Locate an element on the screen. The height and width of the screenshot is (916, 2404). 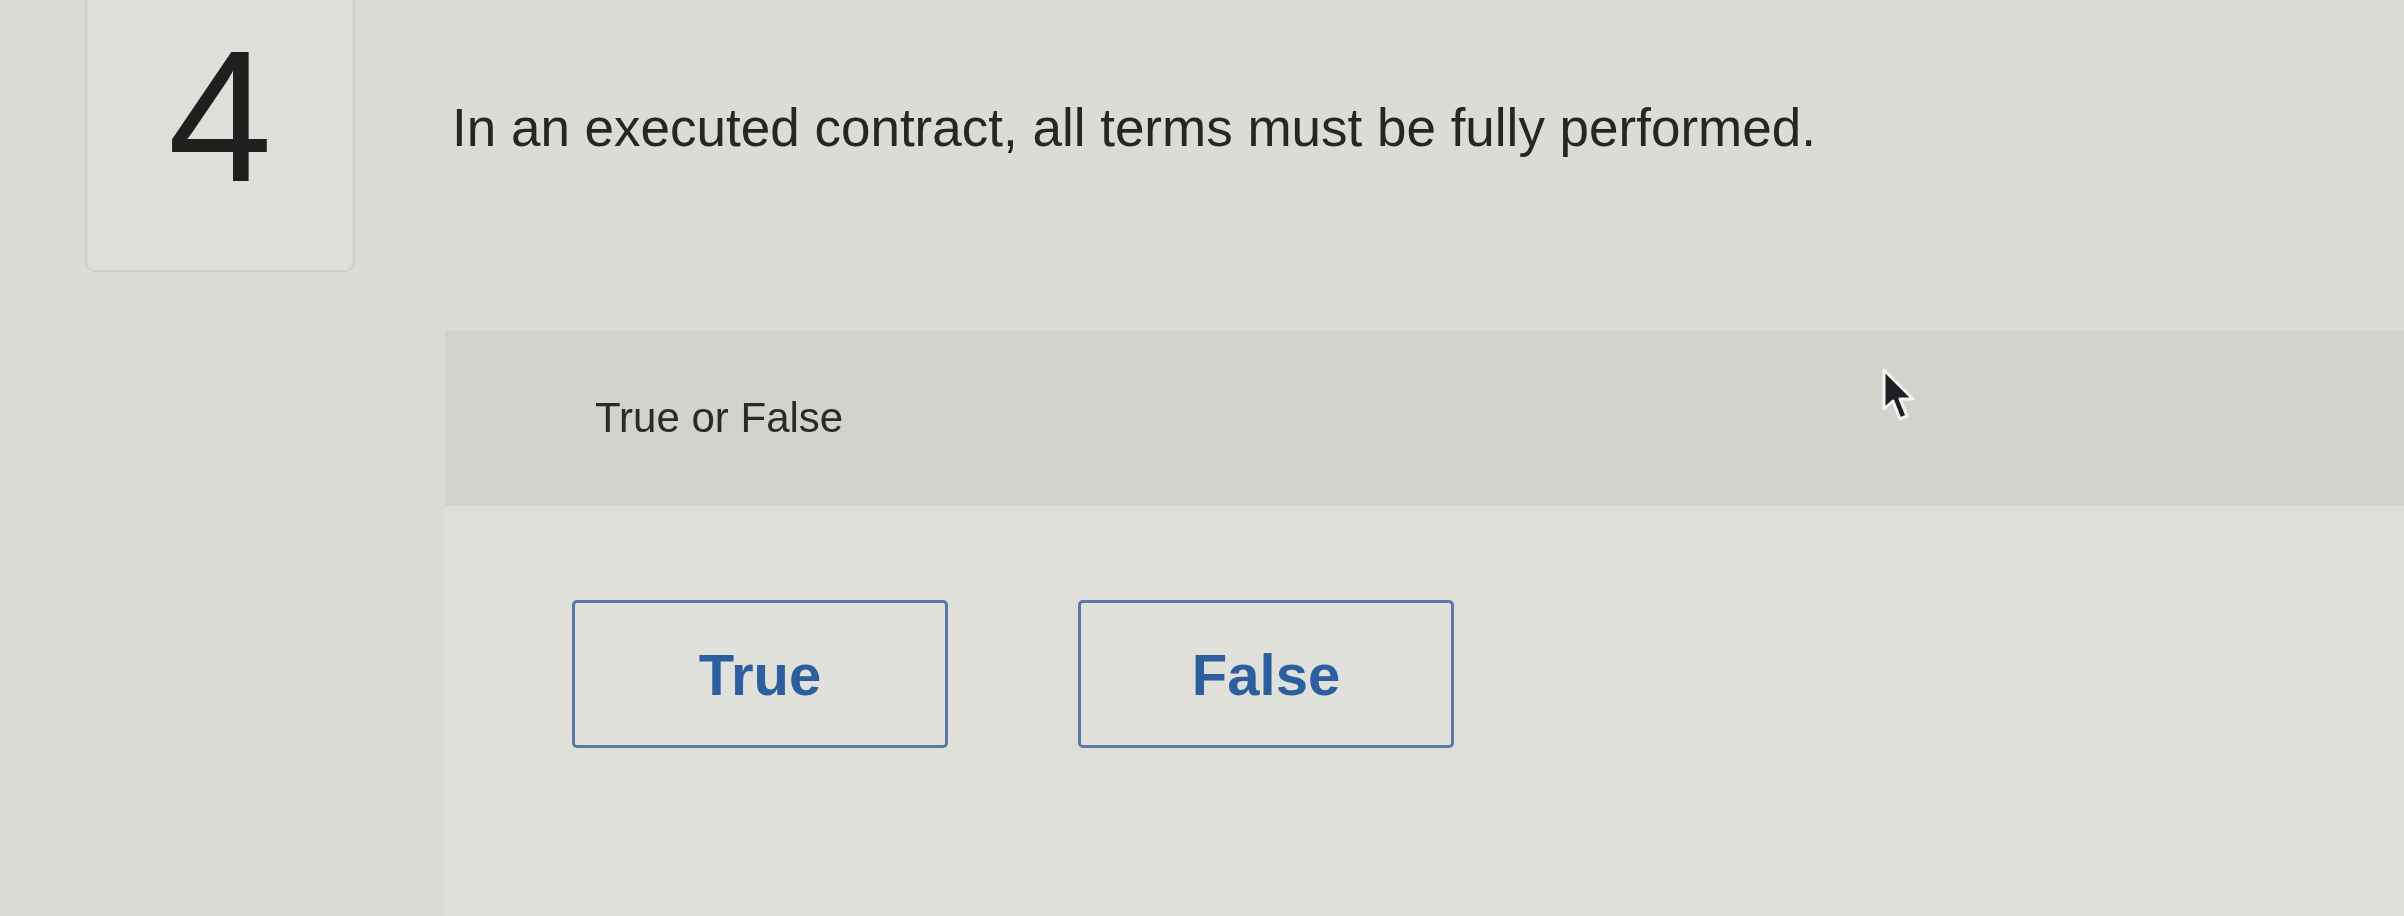
question-type-label: True or False is located at coordinates (719, 418).